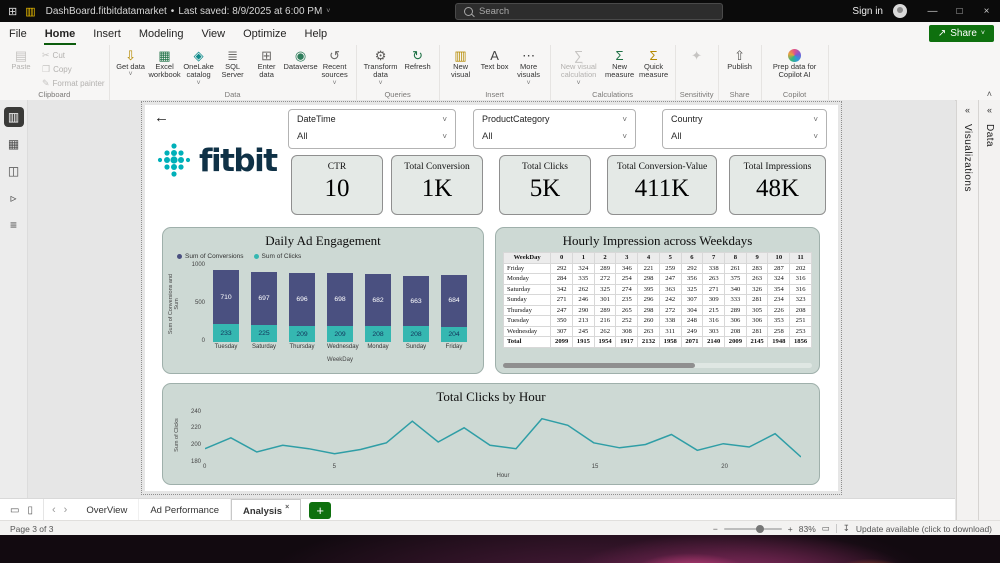  I want to click on tmdl-view-button: ≡, so click(14, 225).